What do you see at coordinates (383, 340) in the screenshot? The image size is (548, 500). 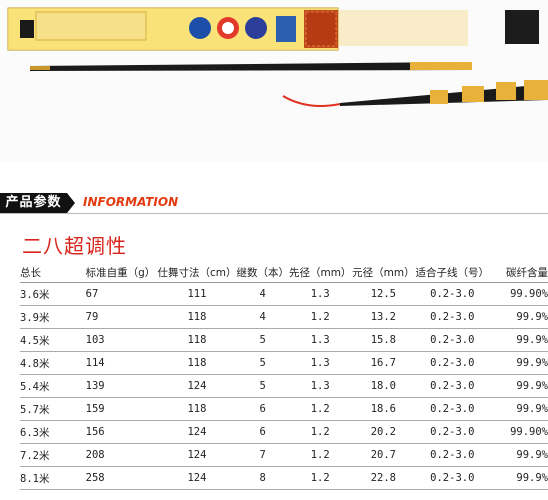 I see `table-cell: 15.8` at bounding box center [383, 340].